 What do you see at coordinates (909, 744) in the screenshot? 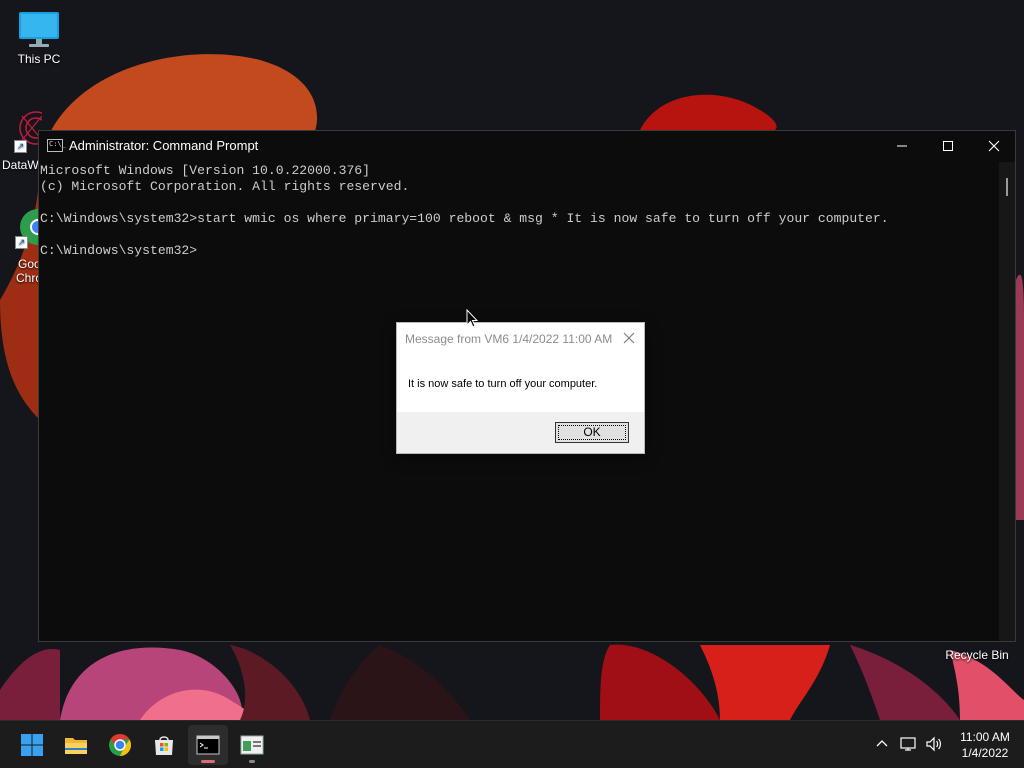
I see `network-icon` at bounding box center [909, 744].